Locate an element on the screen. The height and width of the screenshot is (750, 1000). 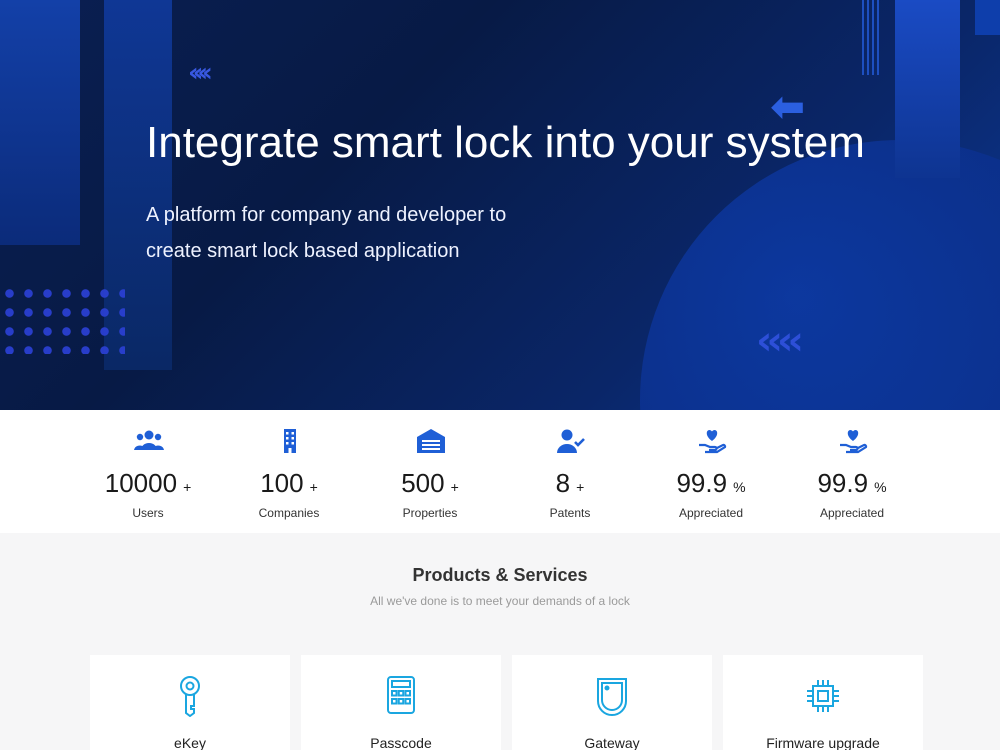
product-card-firmware-upgrade: Firmware upgrade is located at coordinates (823, 702).